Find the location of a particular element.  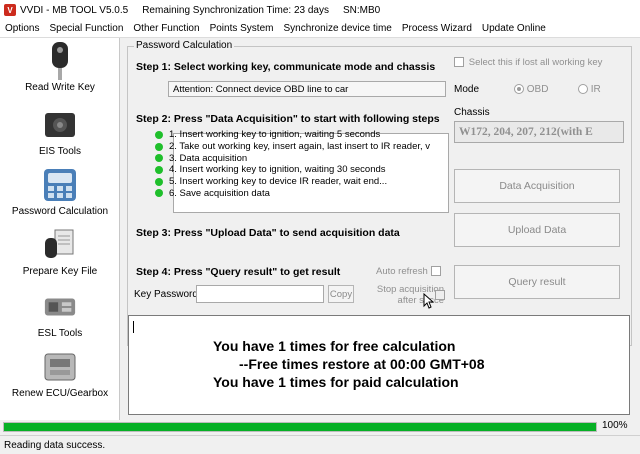

status-text: Reading data success. is located at coordinates (55, 445).